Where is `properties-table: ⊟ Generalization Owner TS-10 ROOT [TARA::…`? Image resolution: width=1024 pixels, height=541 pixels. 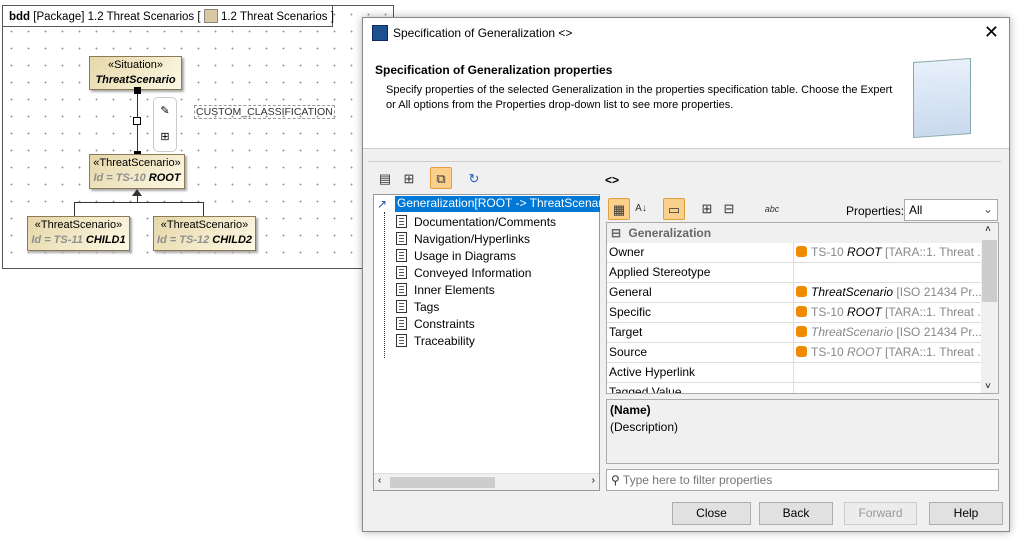
properties-table: ⊟ Generalization Owner TS-10 ROOT [TARA::… is located at coordinates (802, 308).